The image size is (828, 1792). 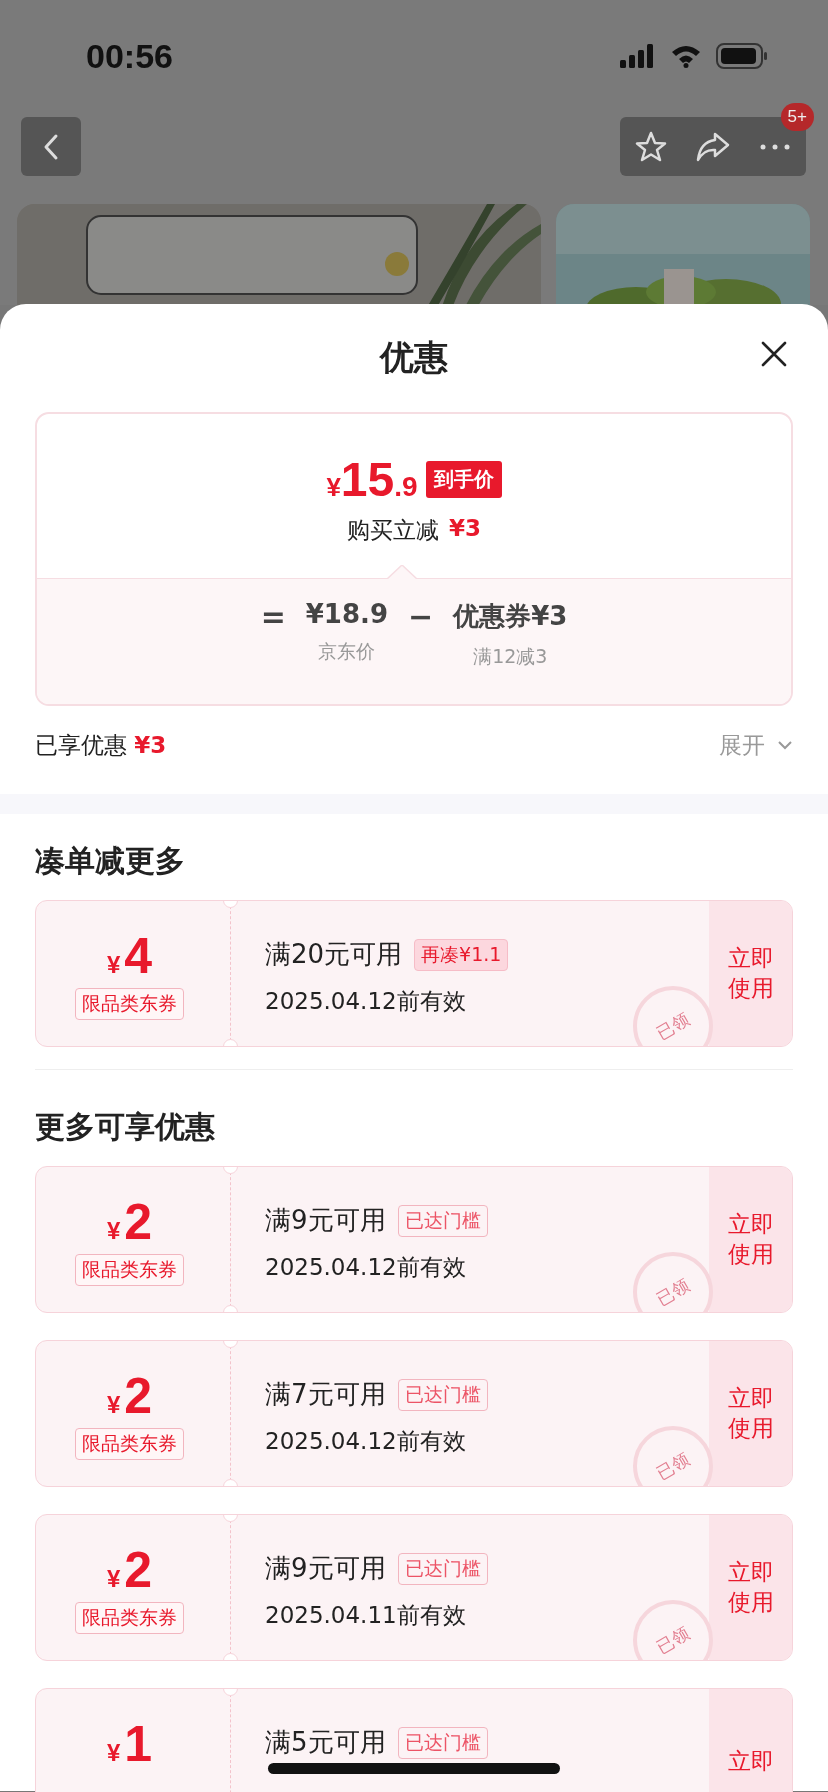 What do you see at coordinates (465, 529) in the screenshot?
I see `instant-discount-amount: ¥3` at bounding box center [465, 529].